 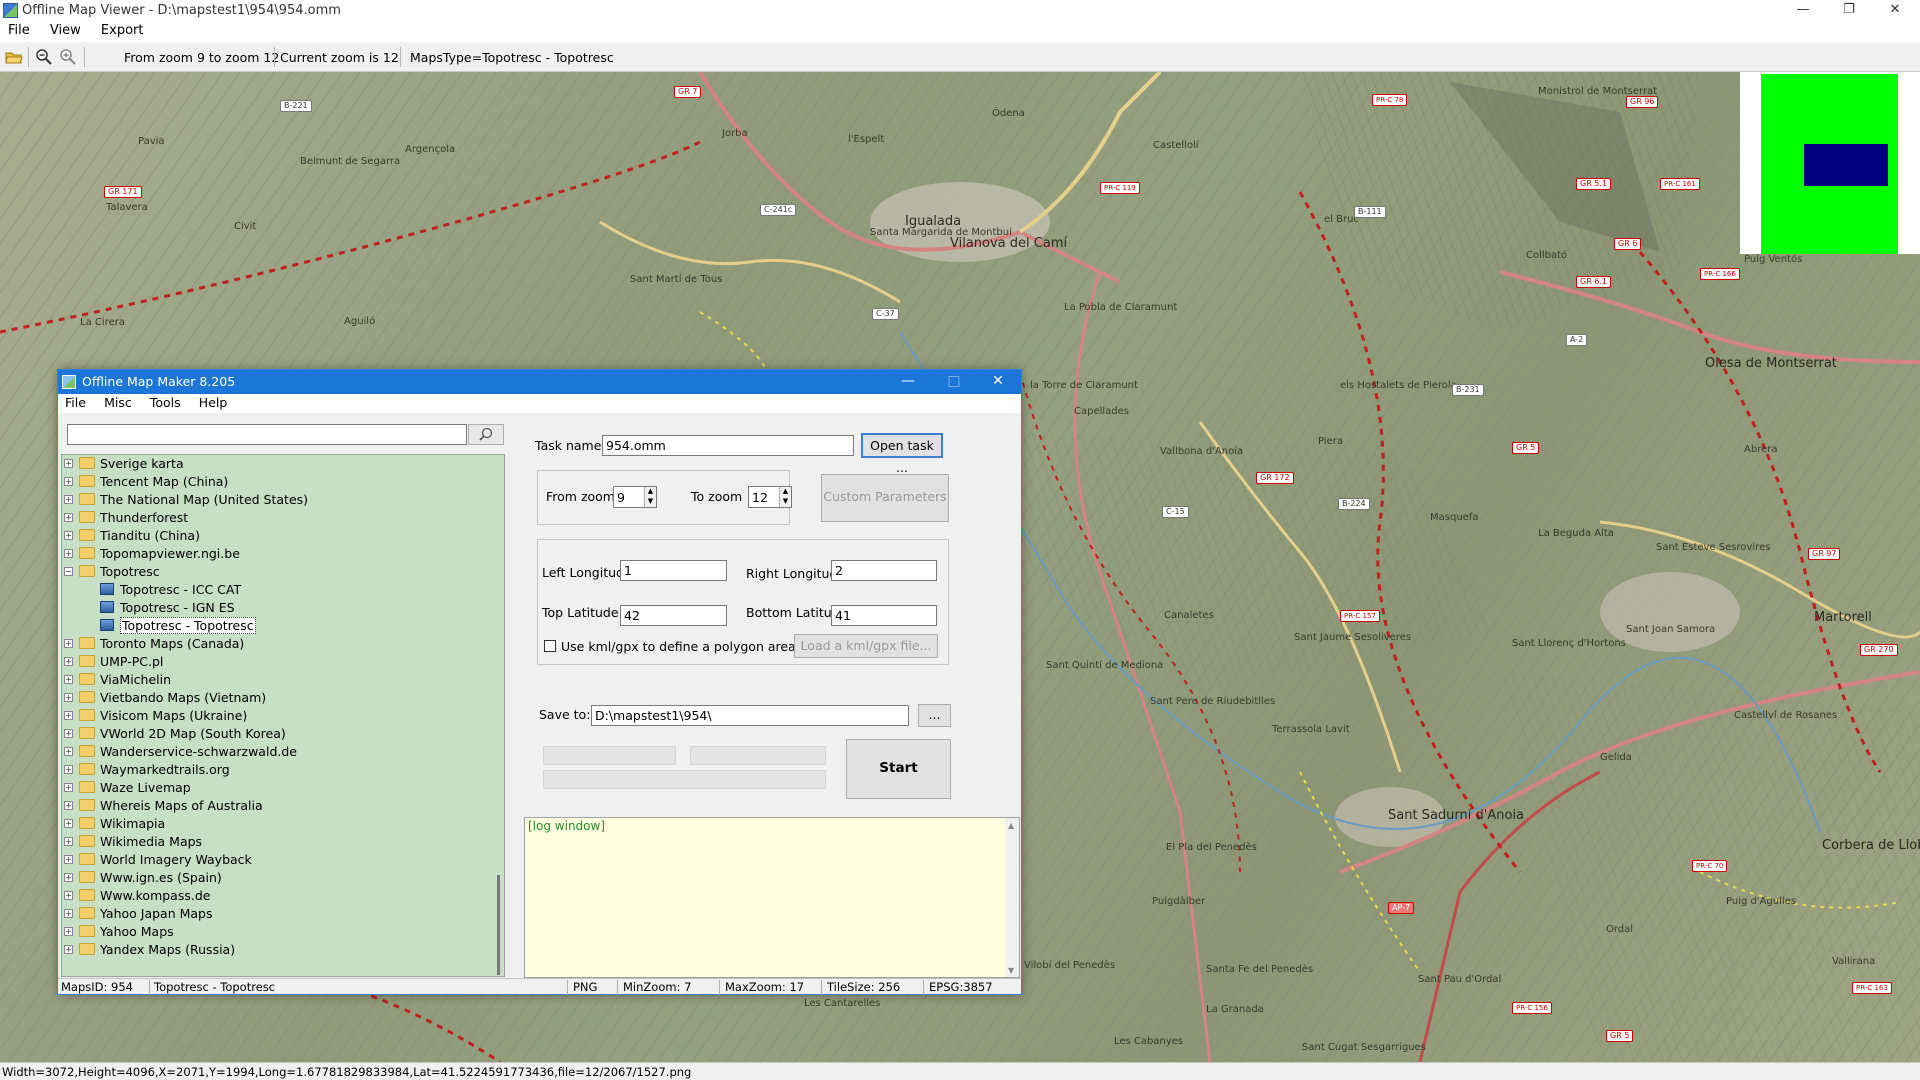 I want to click on tree-item: + Sverige karta, so click(x=277, y=464).